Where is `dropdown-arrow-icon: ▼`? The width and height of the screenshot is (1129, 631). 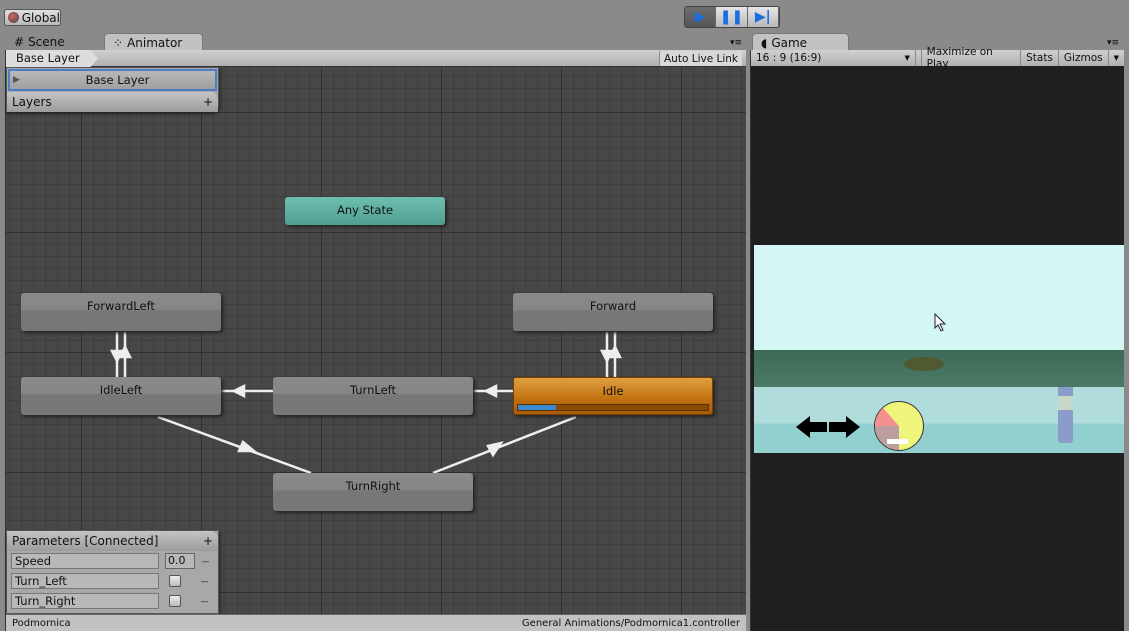 dropdown-arrow-icon: ▼ is located at coordinates (907, 58).